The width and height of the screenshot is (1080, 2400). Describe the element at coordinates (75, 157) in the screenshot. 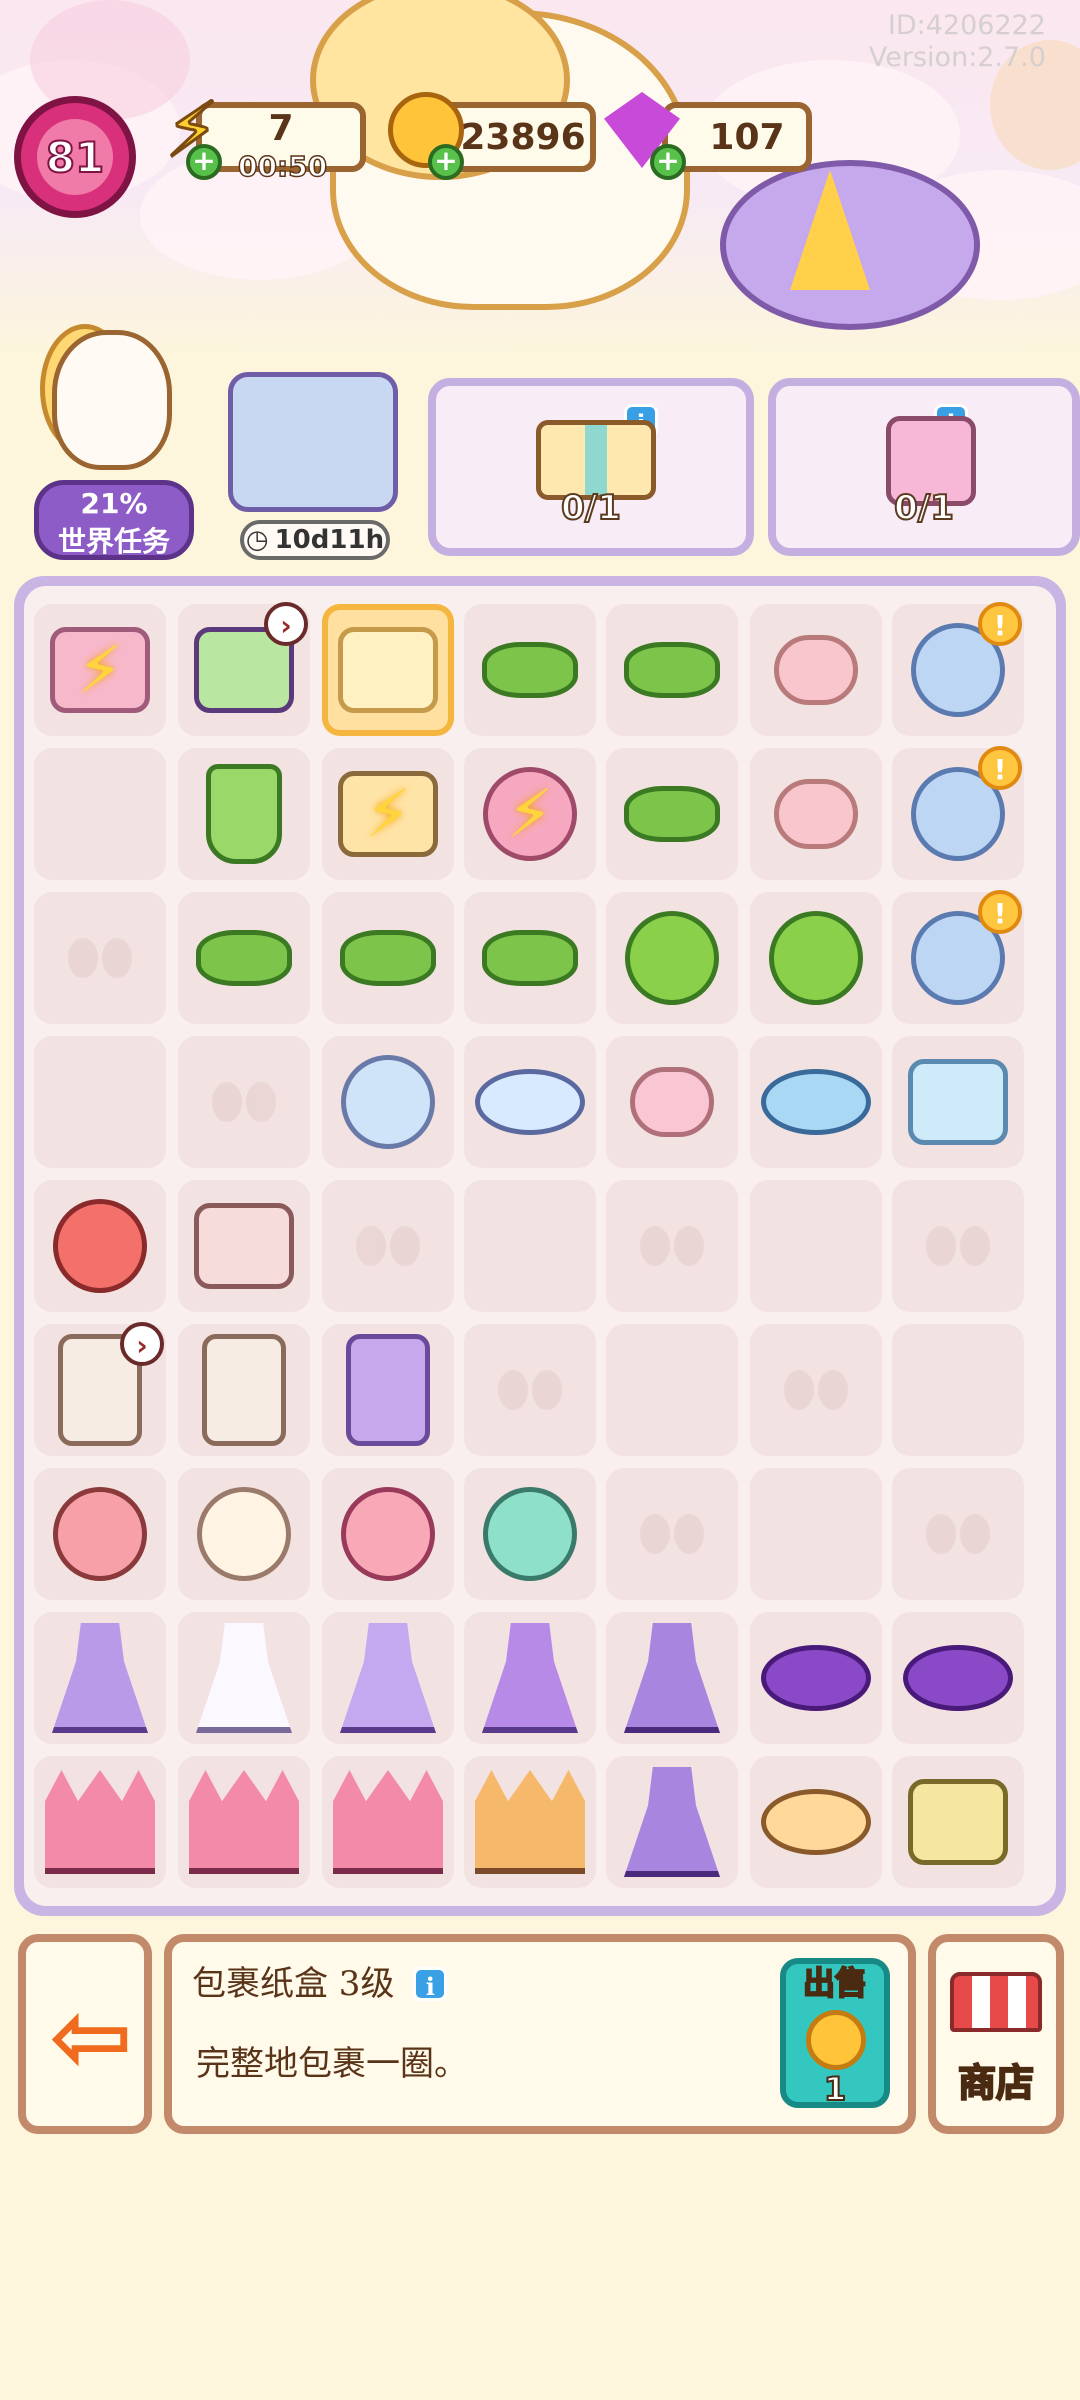

I see `level-badge: 81` at that location.